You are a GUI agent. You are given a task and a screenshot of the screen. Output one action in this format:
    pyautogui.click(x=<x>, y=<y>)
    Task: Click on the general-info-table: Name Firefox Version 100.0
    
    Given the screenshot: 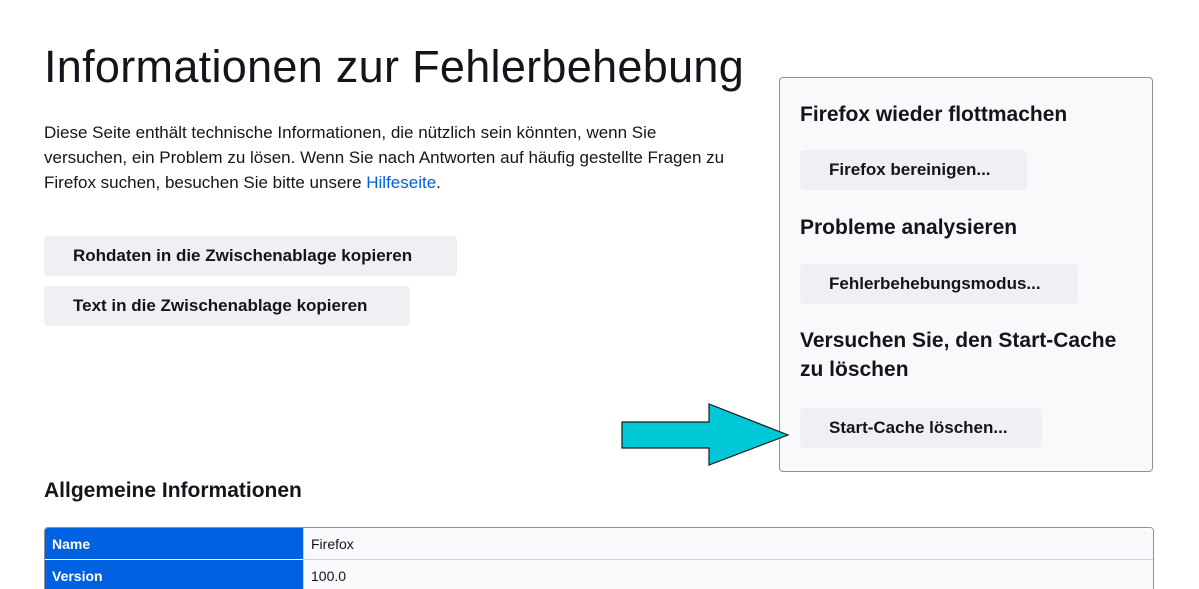 What is the action you would take?
    pyautogui.click(x=599, y=558)
    